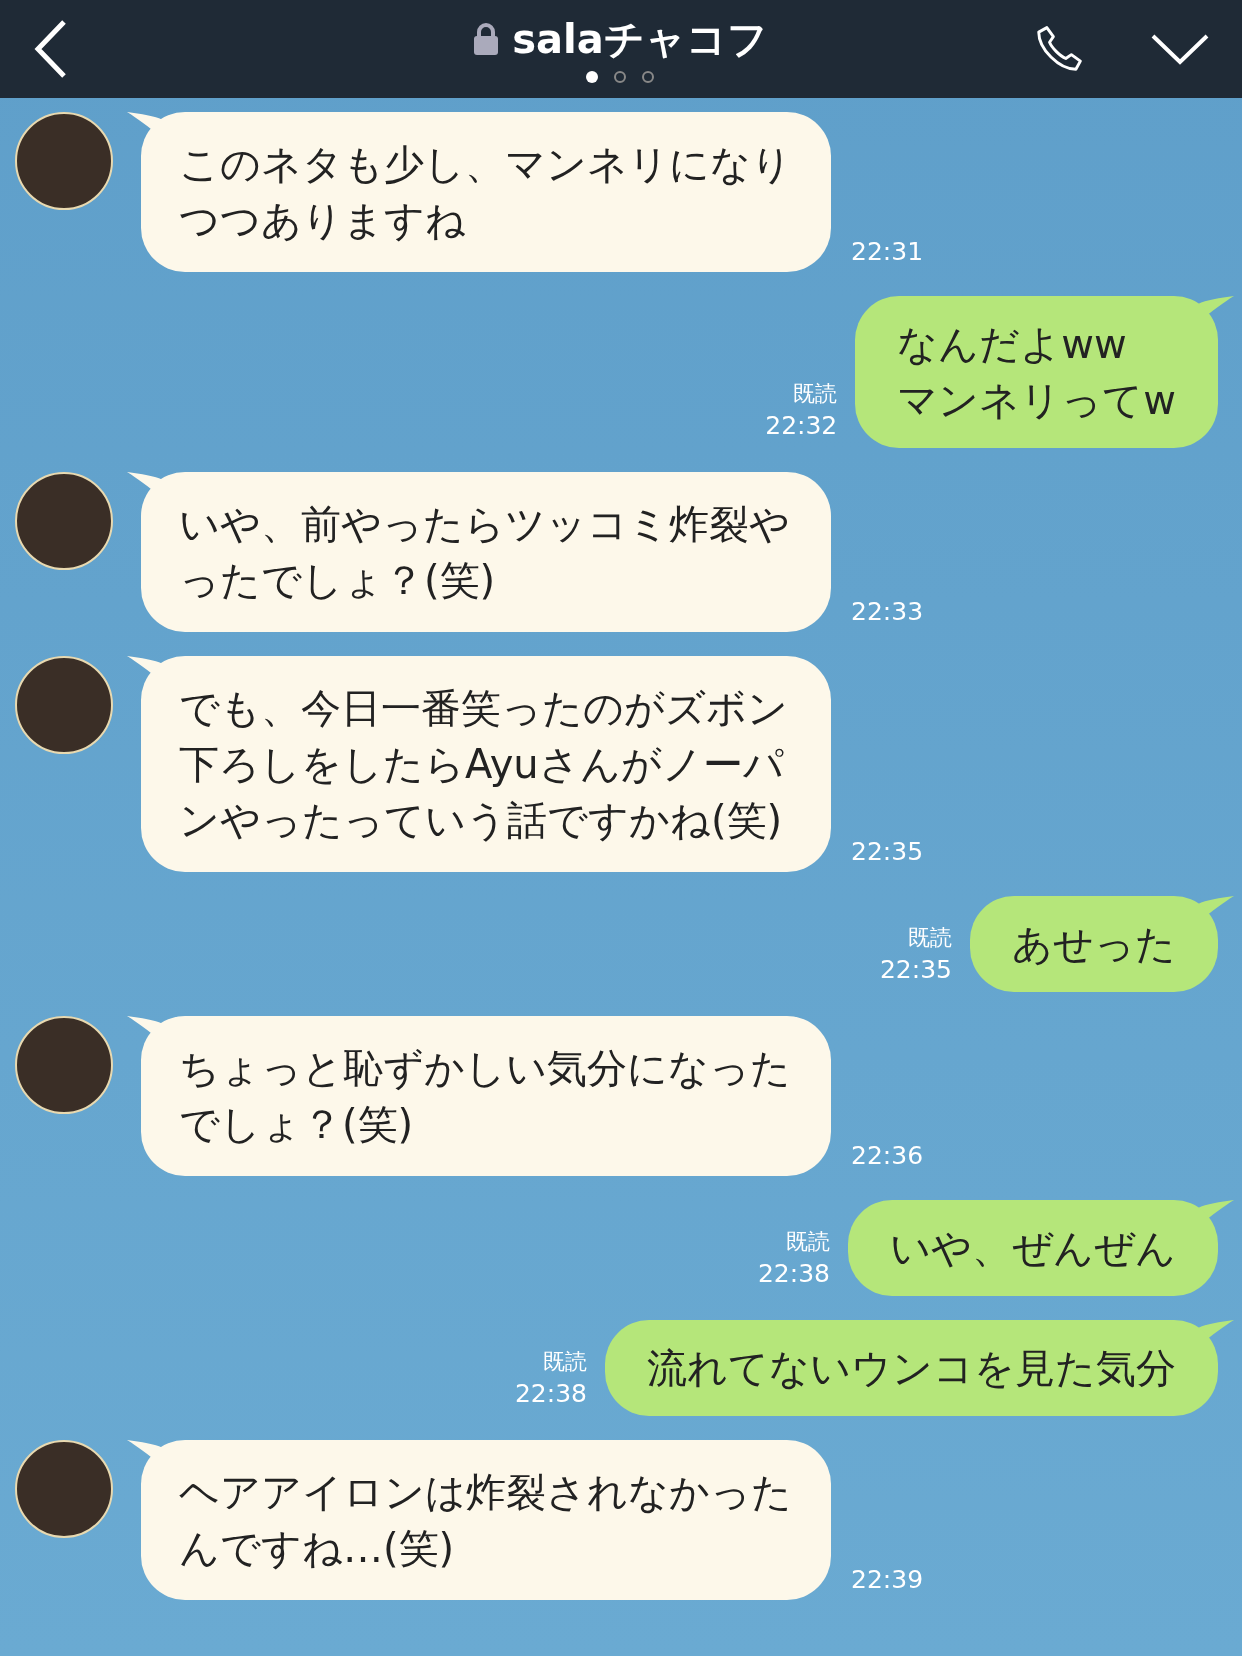  What do you see at coordinates (887, 1579) in the screenshot?
I see `message-time: 22:39` at bounding box center [887, 1579].